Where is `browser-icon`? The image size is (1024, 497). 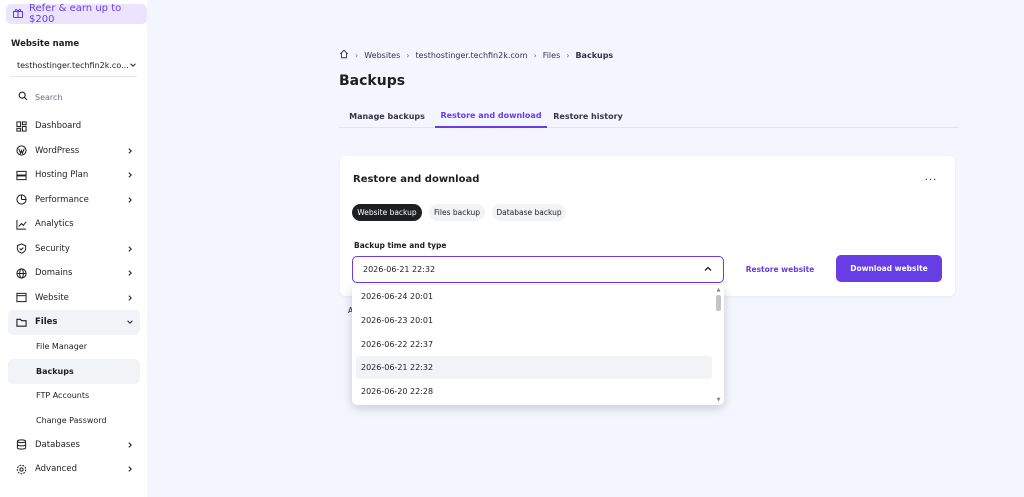 browser-icon is located at coordinates (21, 297).